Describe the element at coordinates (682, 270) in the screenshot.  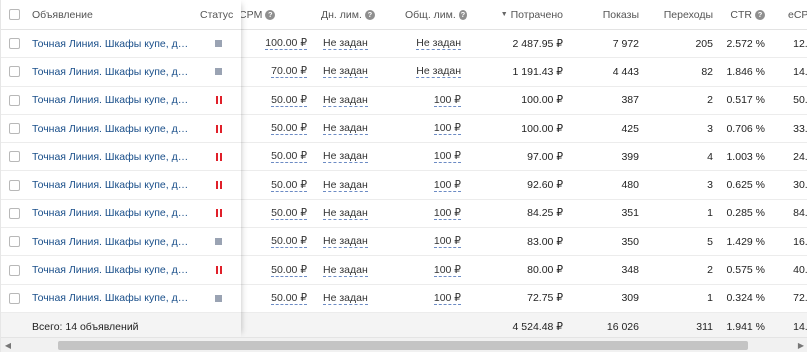
I see `clicks-cell: 2` at that location.